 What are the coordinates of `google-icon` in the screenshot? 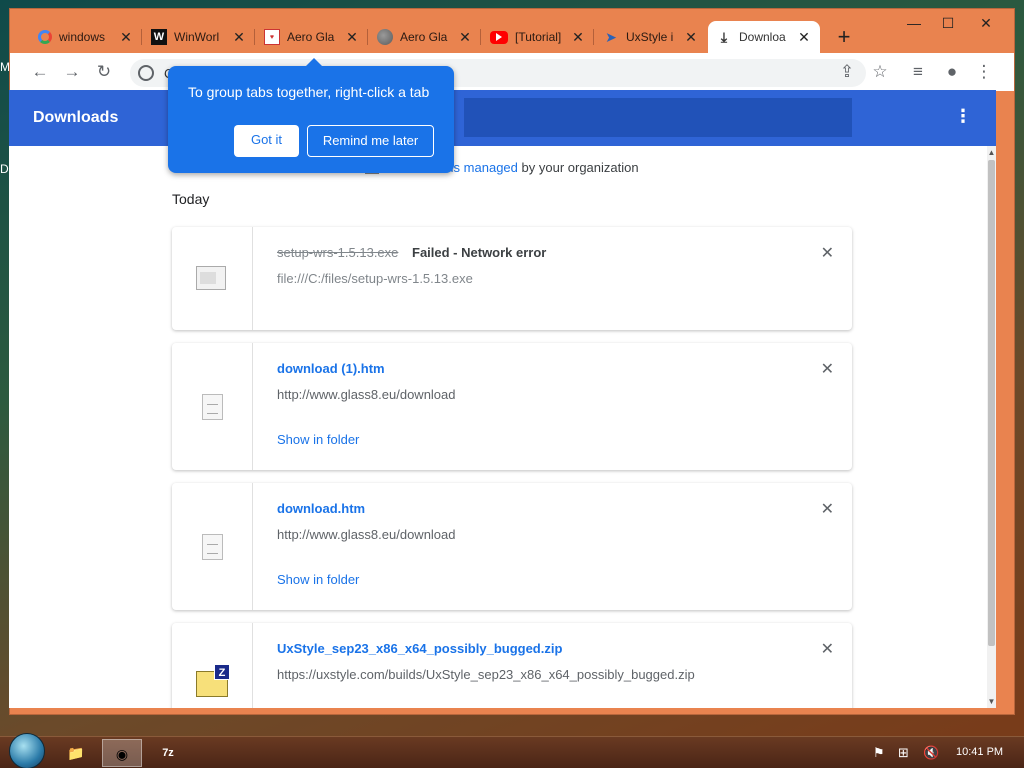 It's located at (45, 37).